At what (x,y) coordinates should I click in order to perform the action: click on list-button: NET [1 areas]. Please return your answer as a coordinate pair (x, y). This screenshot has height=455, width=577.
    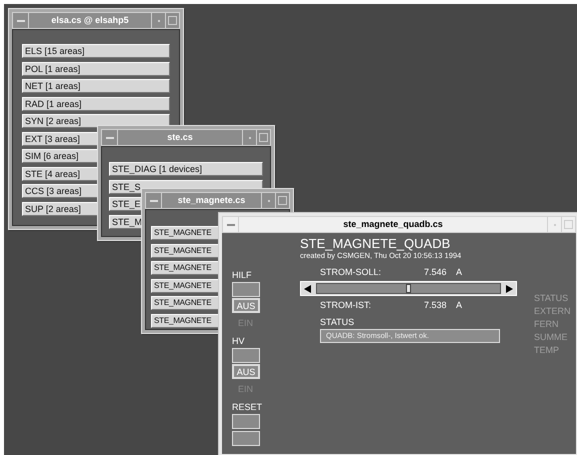
    Looking at the image, I should click on (96, 86).